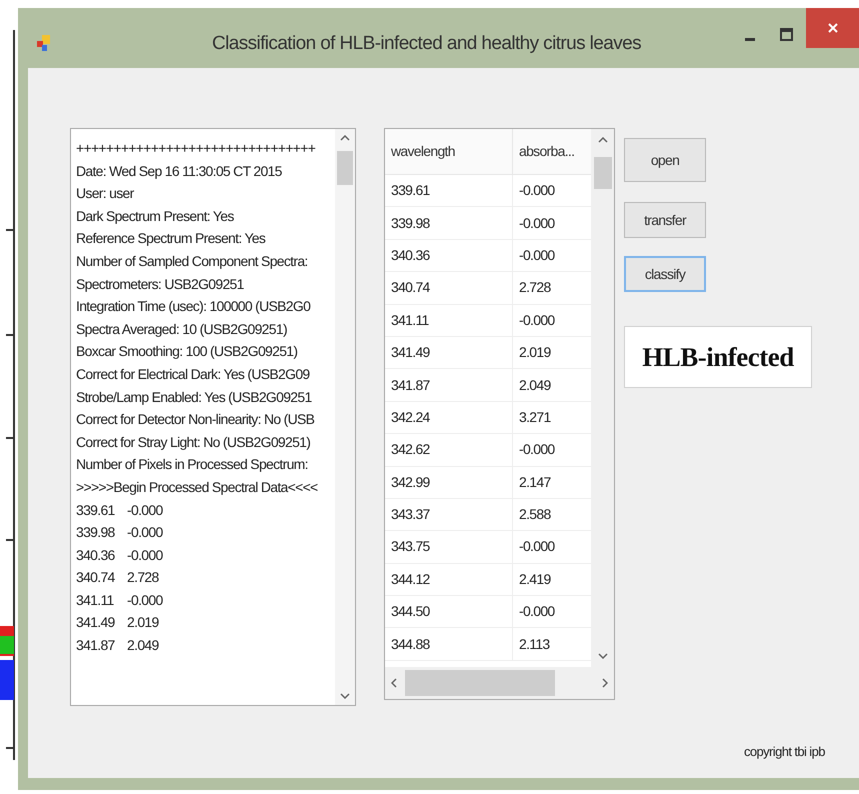  What do you see at coordinates (117, 578) in the screenshot?
I see `log-line: 340.74 2.728` at bounding box center [117, 578].